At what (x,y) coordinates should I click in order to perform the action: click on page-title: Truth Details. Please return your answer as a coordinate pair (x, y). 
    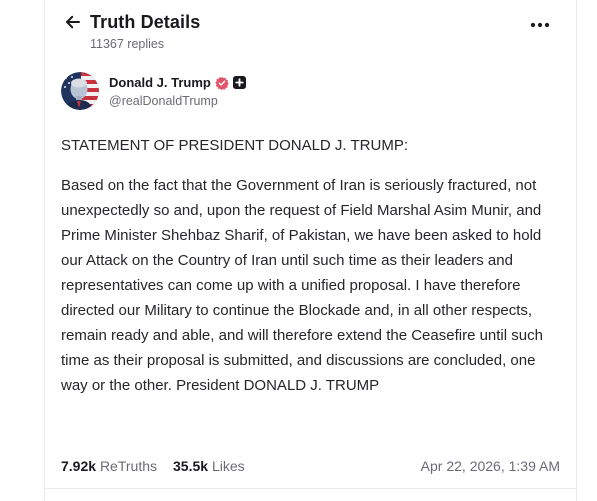
    Looking at the image, I should click on (145, 22).